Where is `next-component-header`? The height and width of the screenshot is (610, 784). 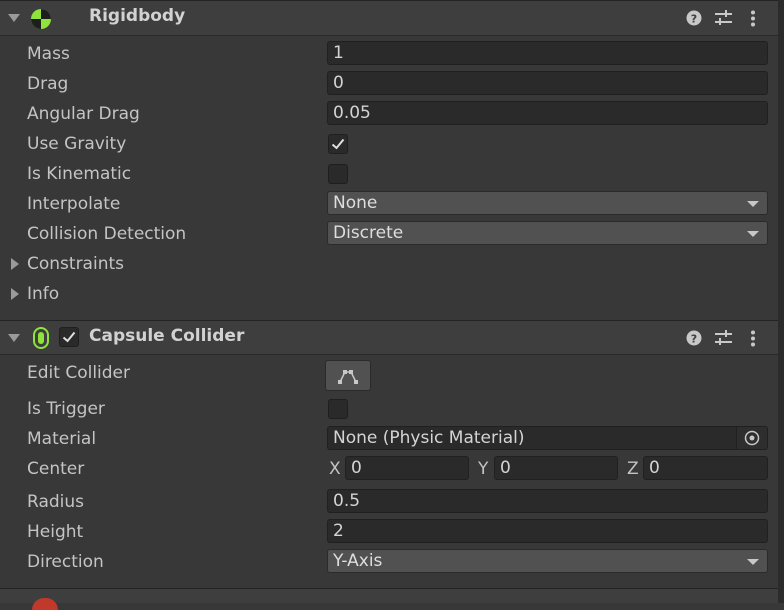 next-component-header is located at coordinates (392, 599).